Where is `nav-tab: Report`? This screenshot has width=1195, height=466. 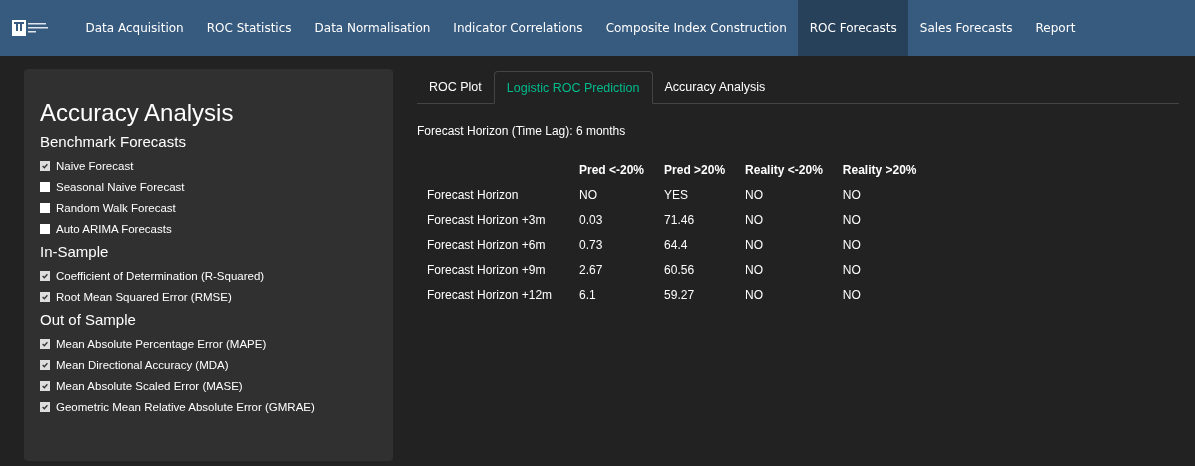
nav-tab: Report is located at coordinates (1055, 28).